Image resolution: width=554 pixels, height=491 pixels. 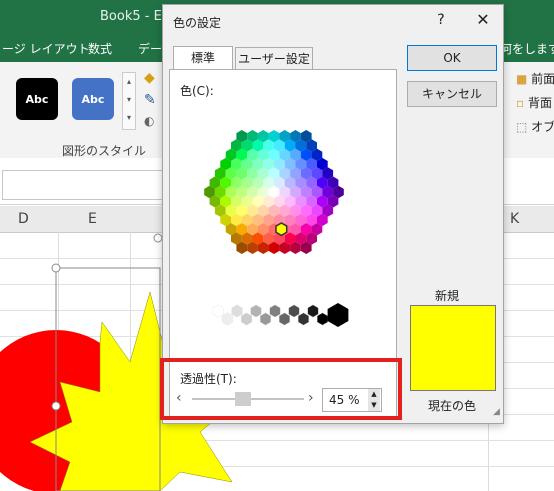 What do you see at coordinates (150, 100) in the screenshot?
I see `outline-icon: ✎` at bounding box center [150, 100].